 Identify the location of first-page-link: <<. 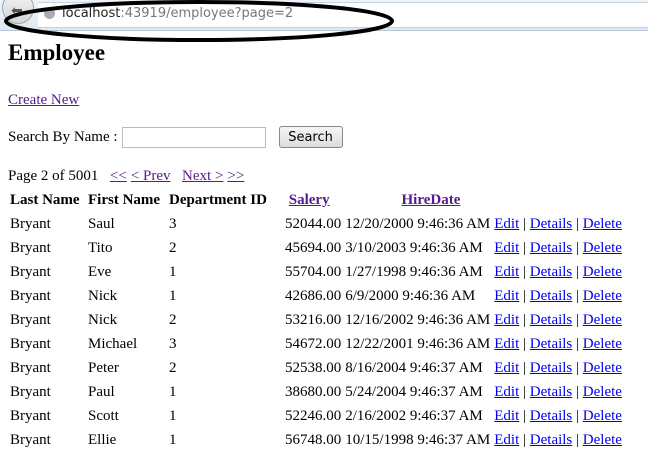
(118, 176).